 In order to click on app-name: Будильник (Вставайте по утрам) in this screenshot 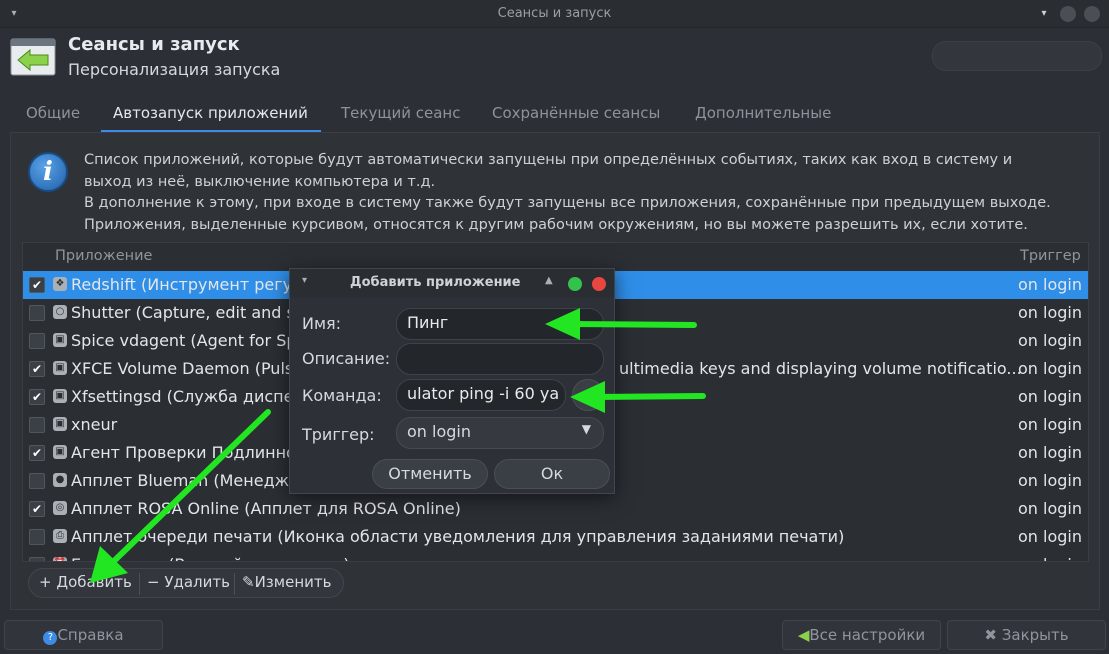, I will do `click(210, 558)`.